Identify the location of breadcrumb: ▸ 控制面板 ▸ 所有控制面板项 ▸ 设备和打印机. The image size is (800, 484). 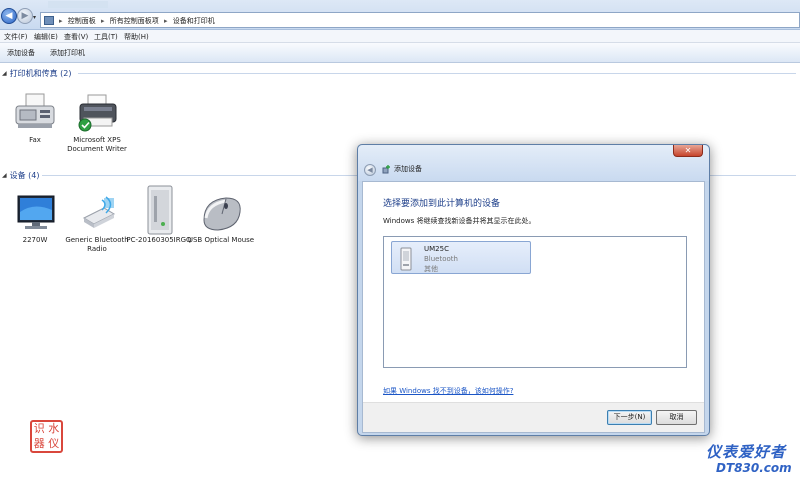
(138, 21).